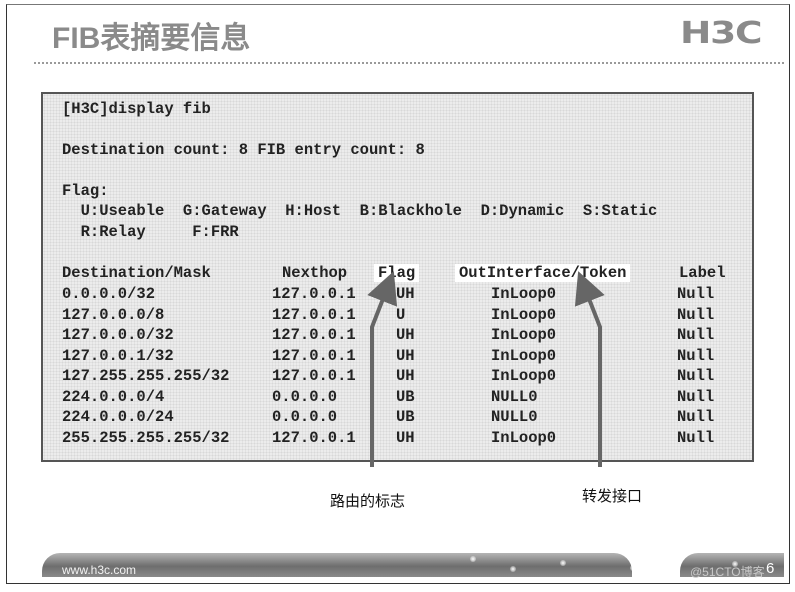  Describe the element at coordinates (770, 568) in the screenshot. I see `page-number: 6` at that location.